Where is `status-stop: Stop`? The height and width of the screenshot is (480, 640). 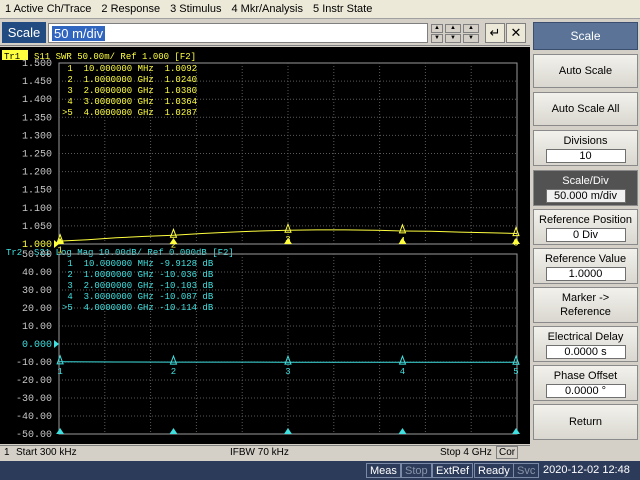
status-stop: Stop is located at coordinates (416, 470).